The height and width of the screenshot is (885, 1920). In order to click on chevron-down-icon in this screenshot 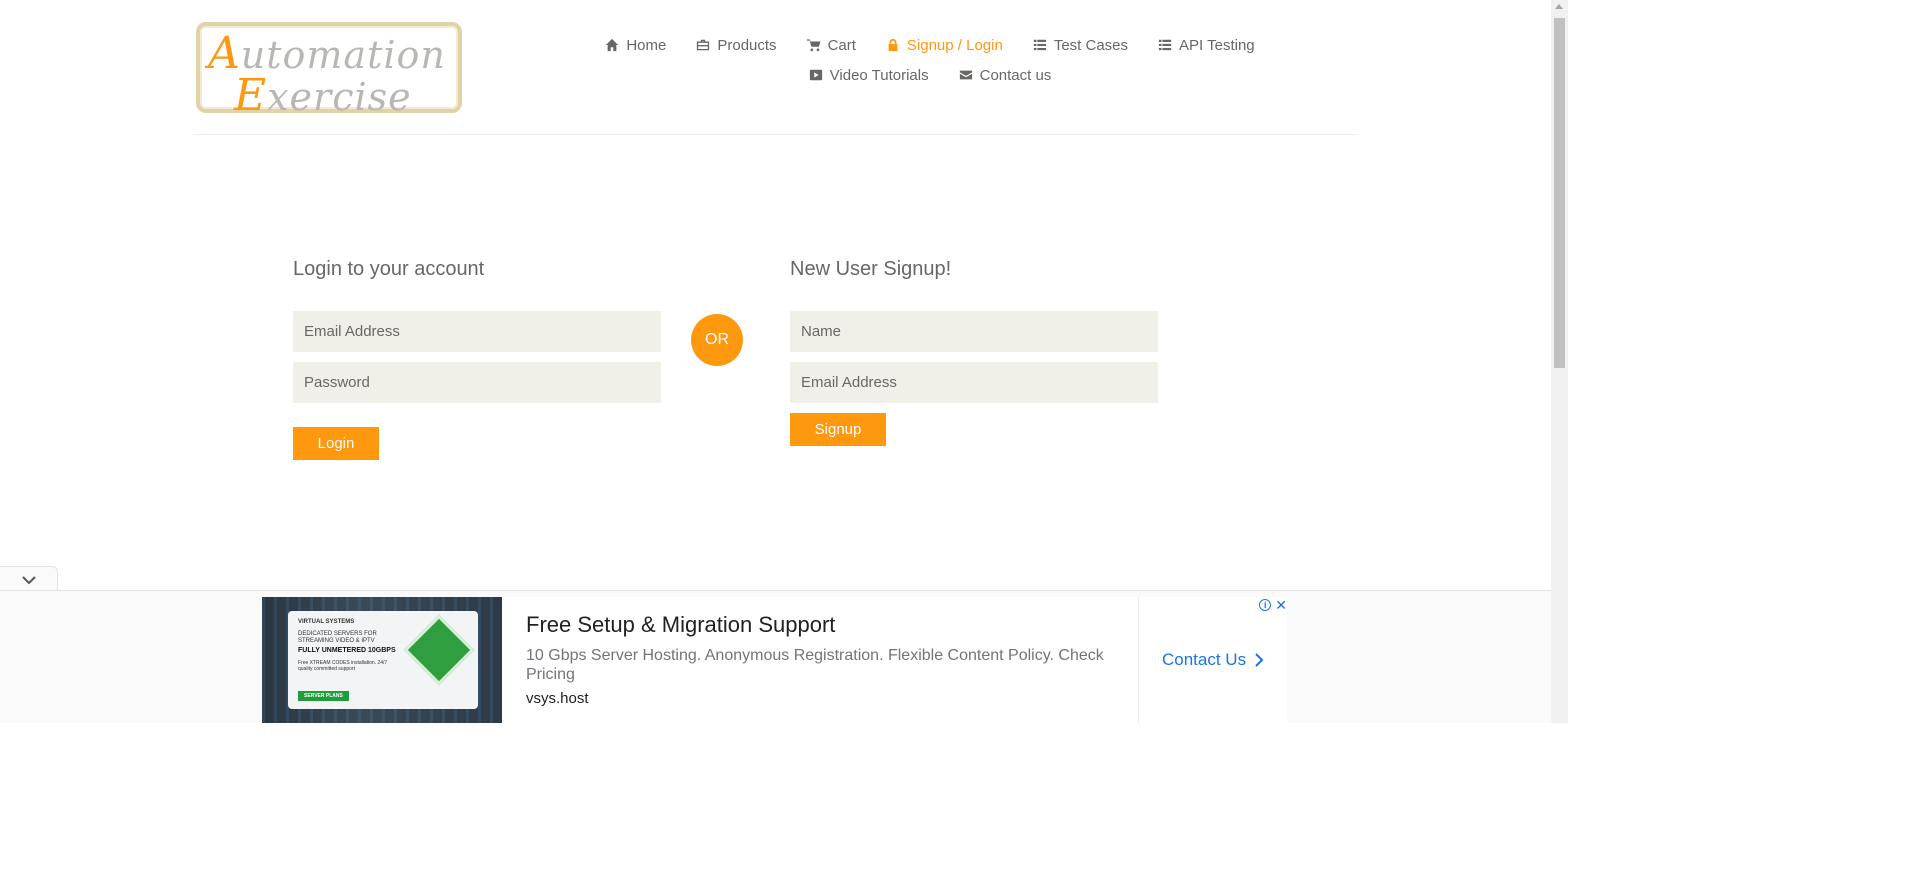, I will do `click(28, 579)`.